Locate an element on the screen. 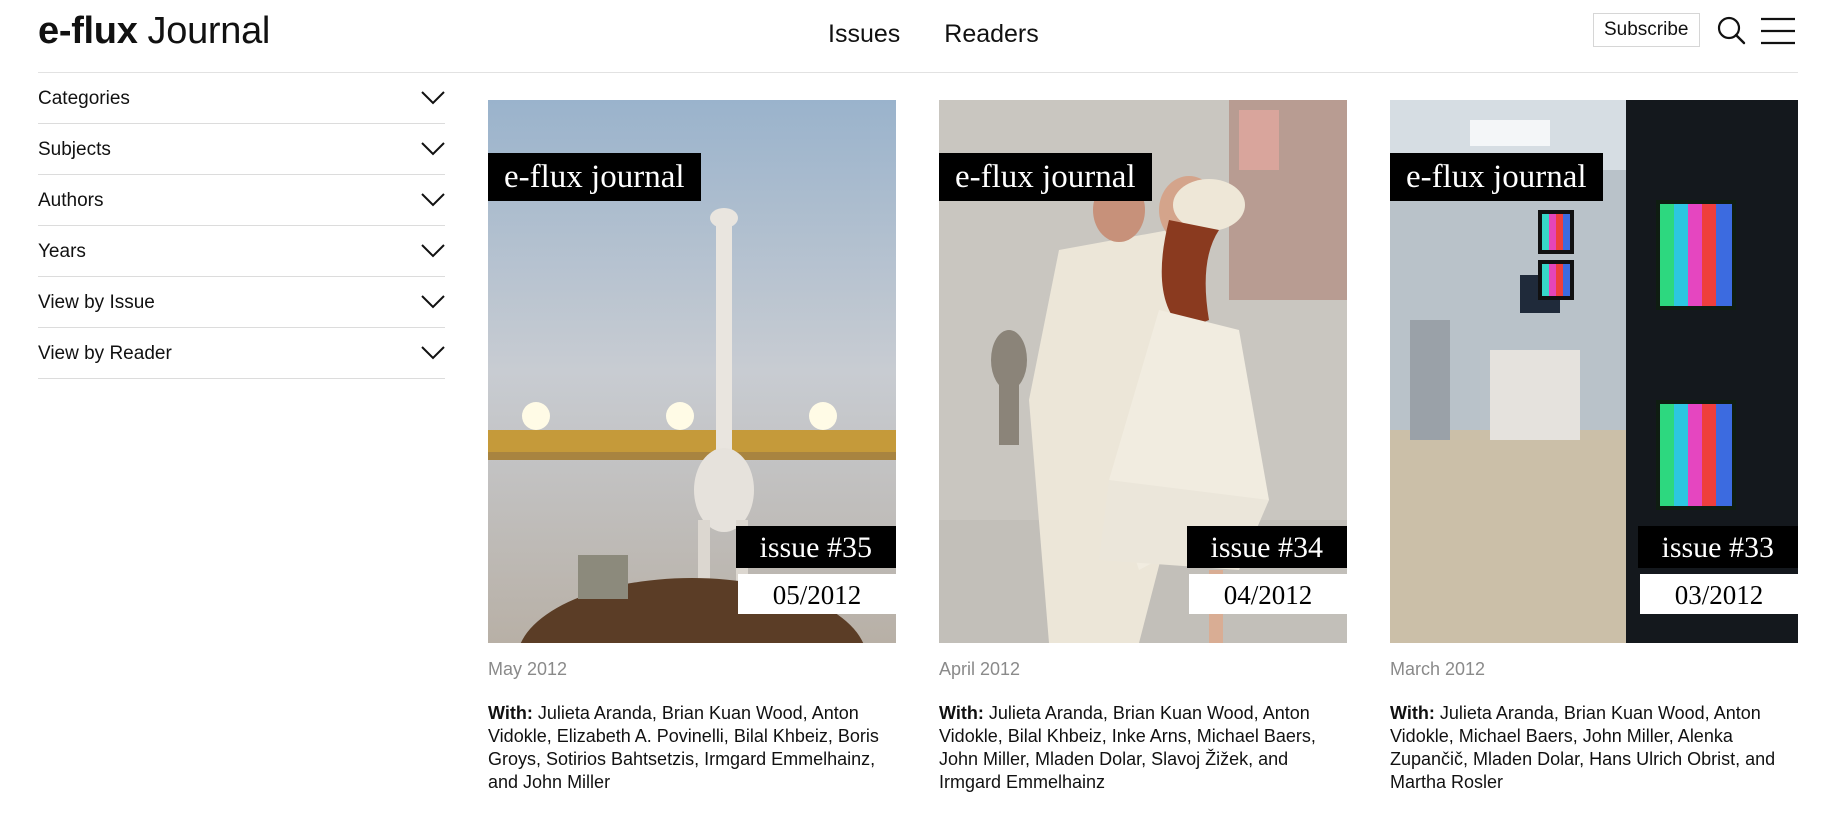  filter-view-by-issue: View by Issue is located at coordinates (241, 302).